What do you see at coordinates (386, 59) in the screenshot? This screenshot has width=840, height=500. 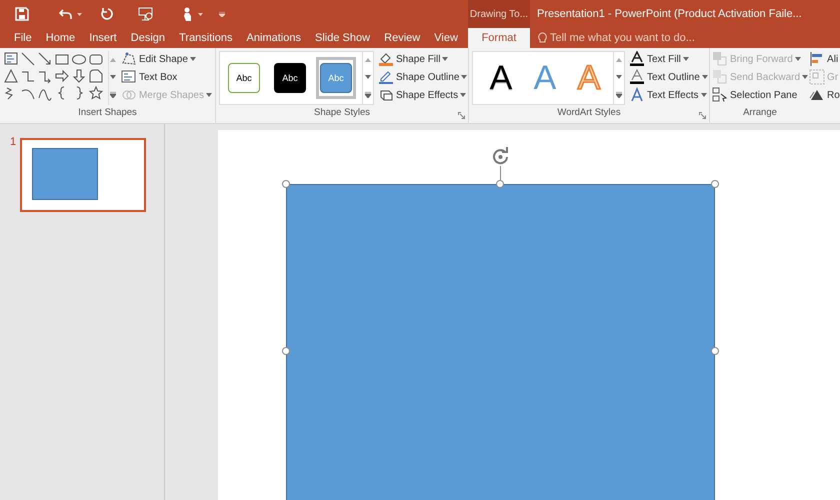 I see `paint-bucket-icon` at bounding box center [386, 59].